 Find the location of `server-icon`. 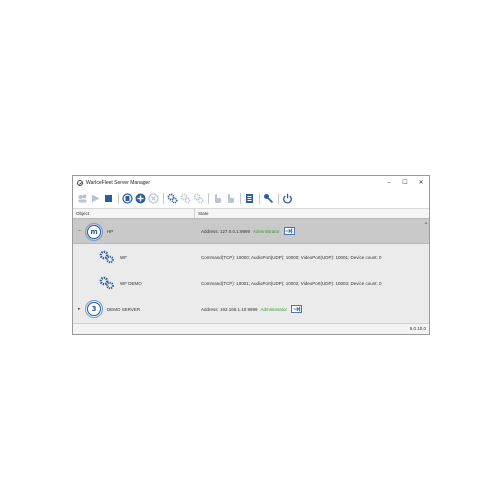

server-icon is located at coordinates (127, 198).